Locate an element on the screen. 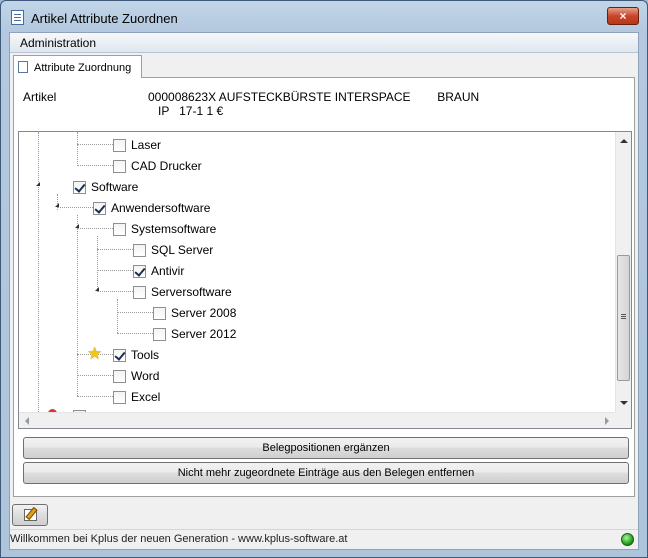 The width and height of the screenshot is (648, 558). tree-node-systemsoftware: Systemsoftware is located at coordinates (164, 229).